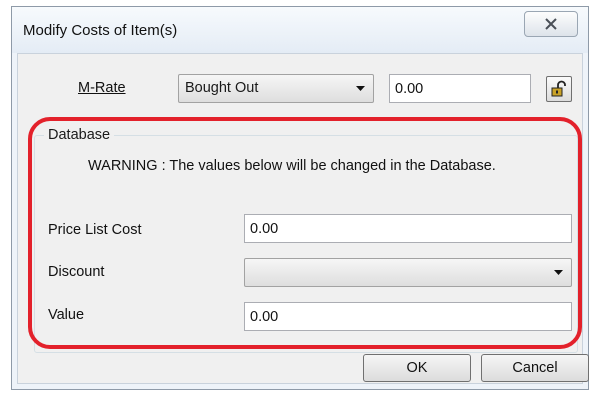 The width and height of the screenshot is (594, 394). I want to click on lock-button, so click(559, 89).